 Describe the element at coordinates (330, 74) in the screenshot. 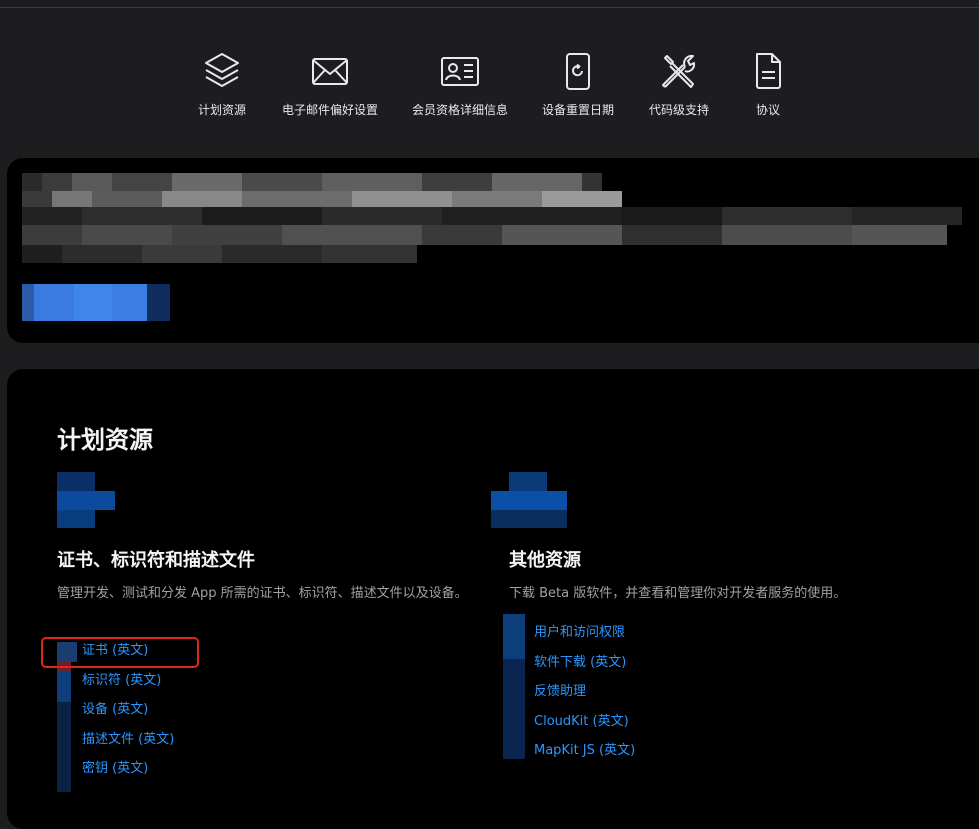

I see `envelope-icon` at that location.